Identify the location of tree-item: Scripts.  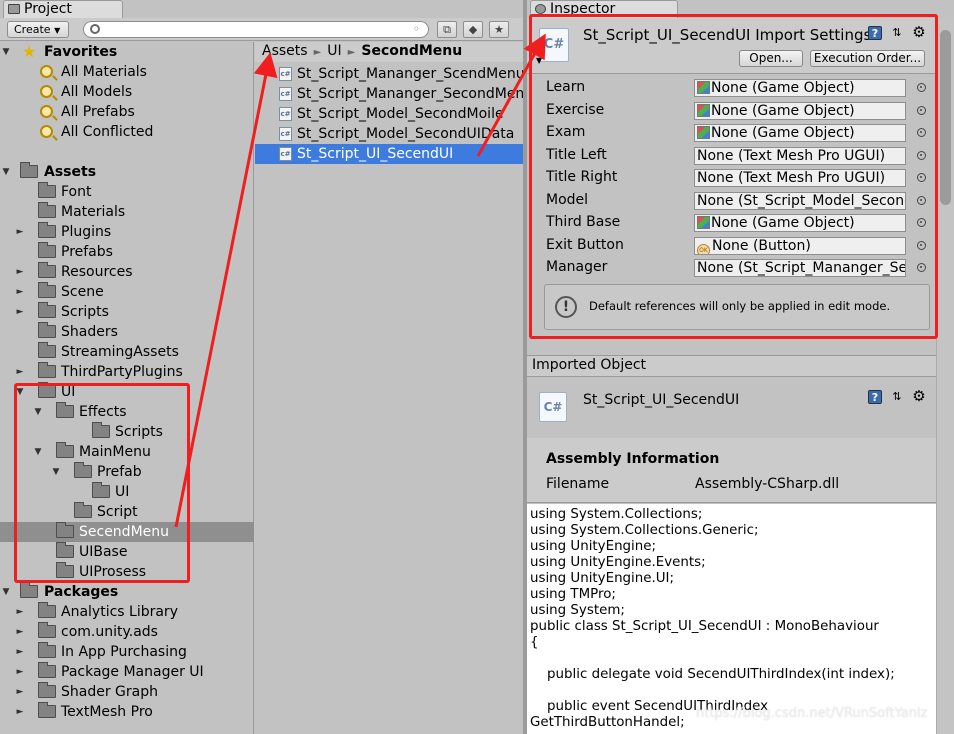
(127, 432).